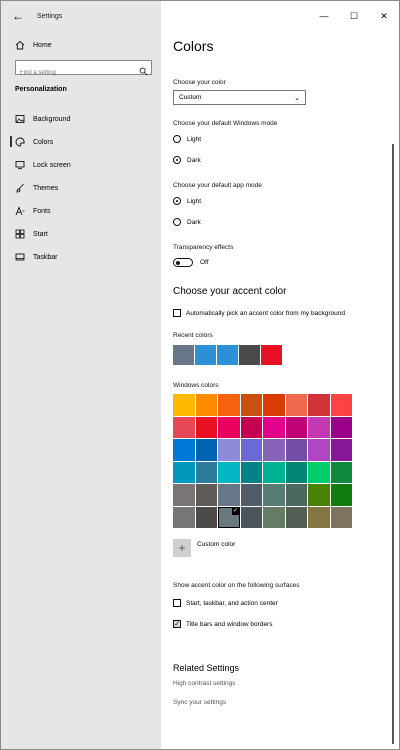 The width and height of the screenshot is (400, 750). What do you see at coordinates (191, 262) in the screenshot?
I see `transparency-toggle: Off` at bounding box center [191, 262].